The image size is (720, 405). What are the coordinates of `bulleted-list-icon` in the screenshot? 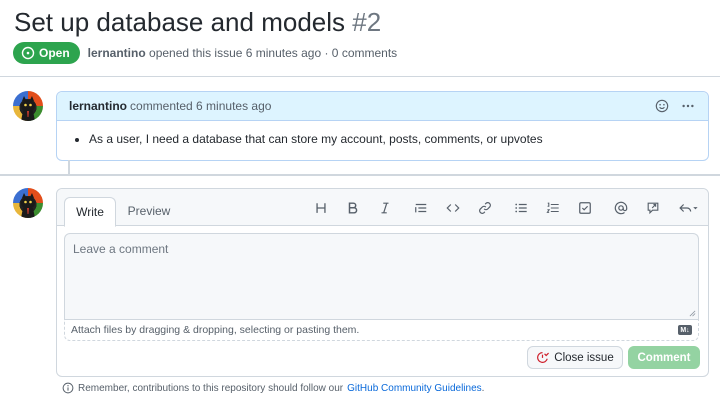 It's located at (521, 208).